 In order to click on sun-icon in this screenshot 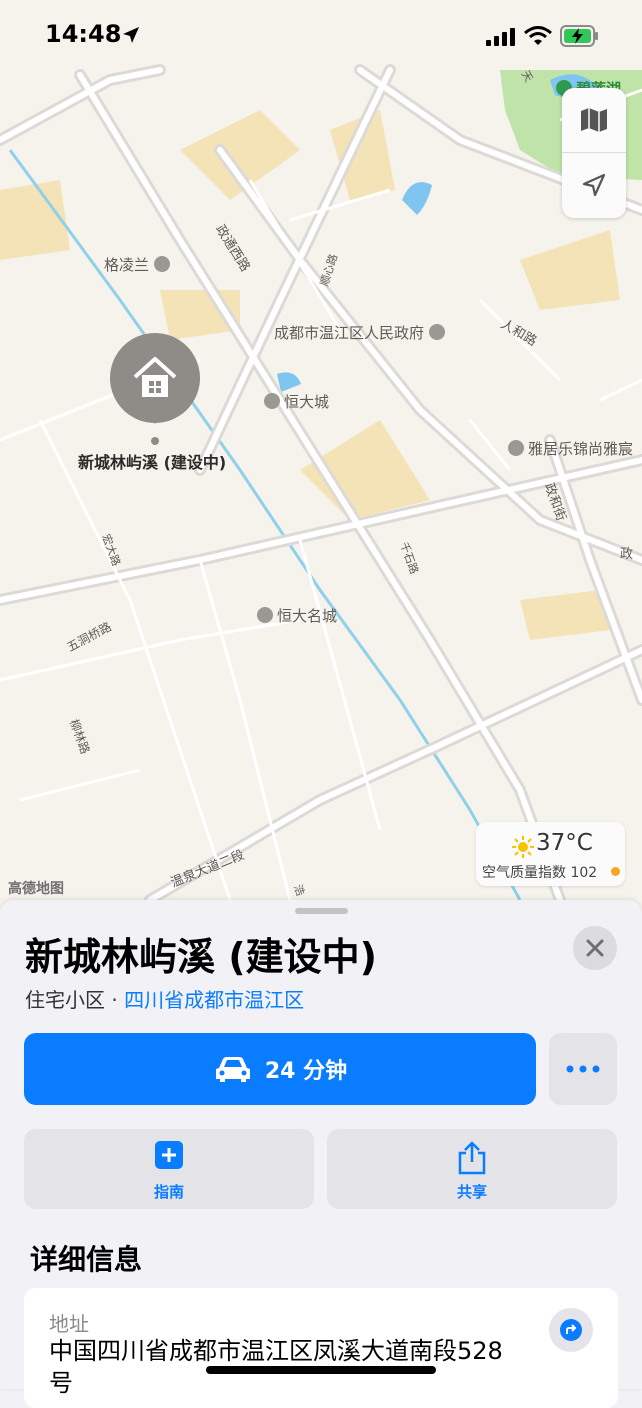, I will do `click(523, 847)`.